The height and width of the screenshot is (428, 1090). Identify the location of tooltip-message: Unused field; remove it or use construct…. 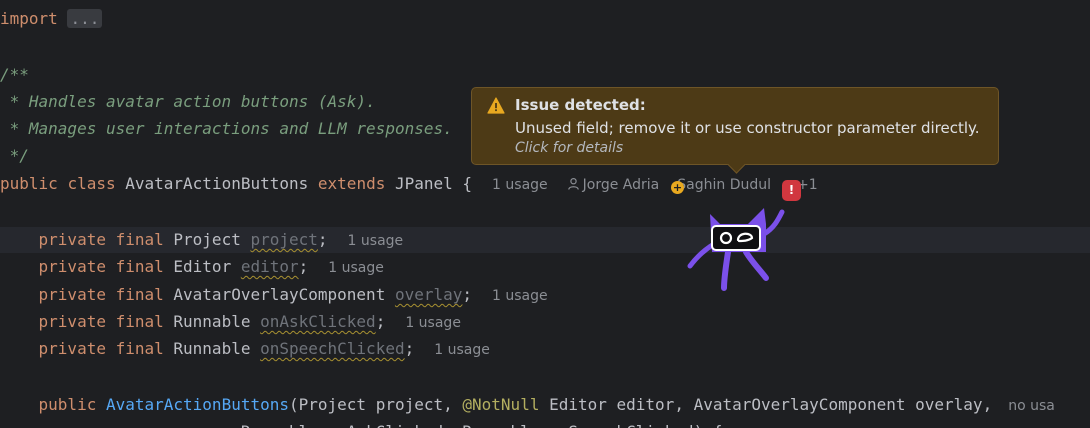
(747, 128).